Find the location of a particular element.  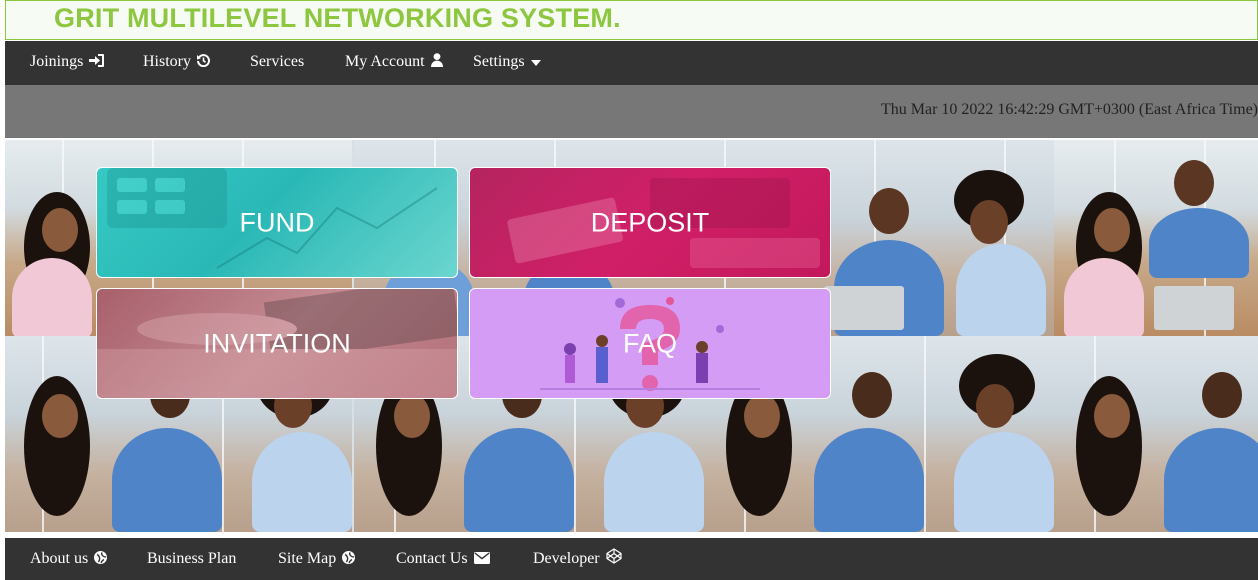

nav-settings: Settings is located at coordinates (507, 63).